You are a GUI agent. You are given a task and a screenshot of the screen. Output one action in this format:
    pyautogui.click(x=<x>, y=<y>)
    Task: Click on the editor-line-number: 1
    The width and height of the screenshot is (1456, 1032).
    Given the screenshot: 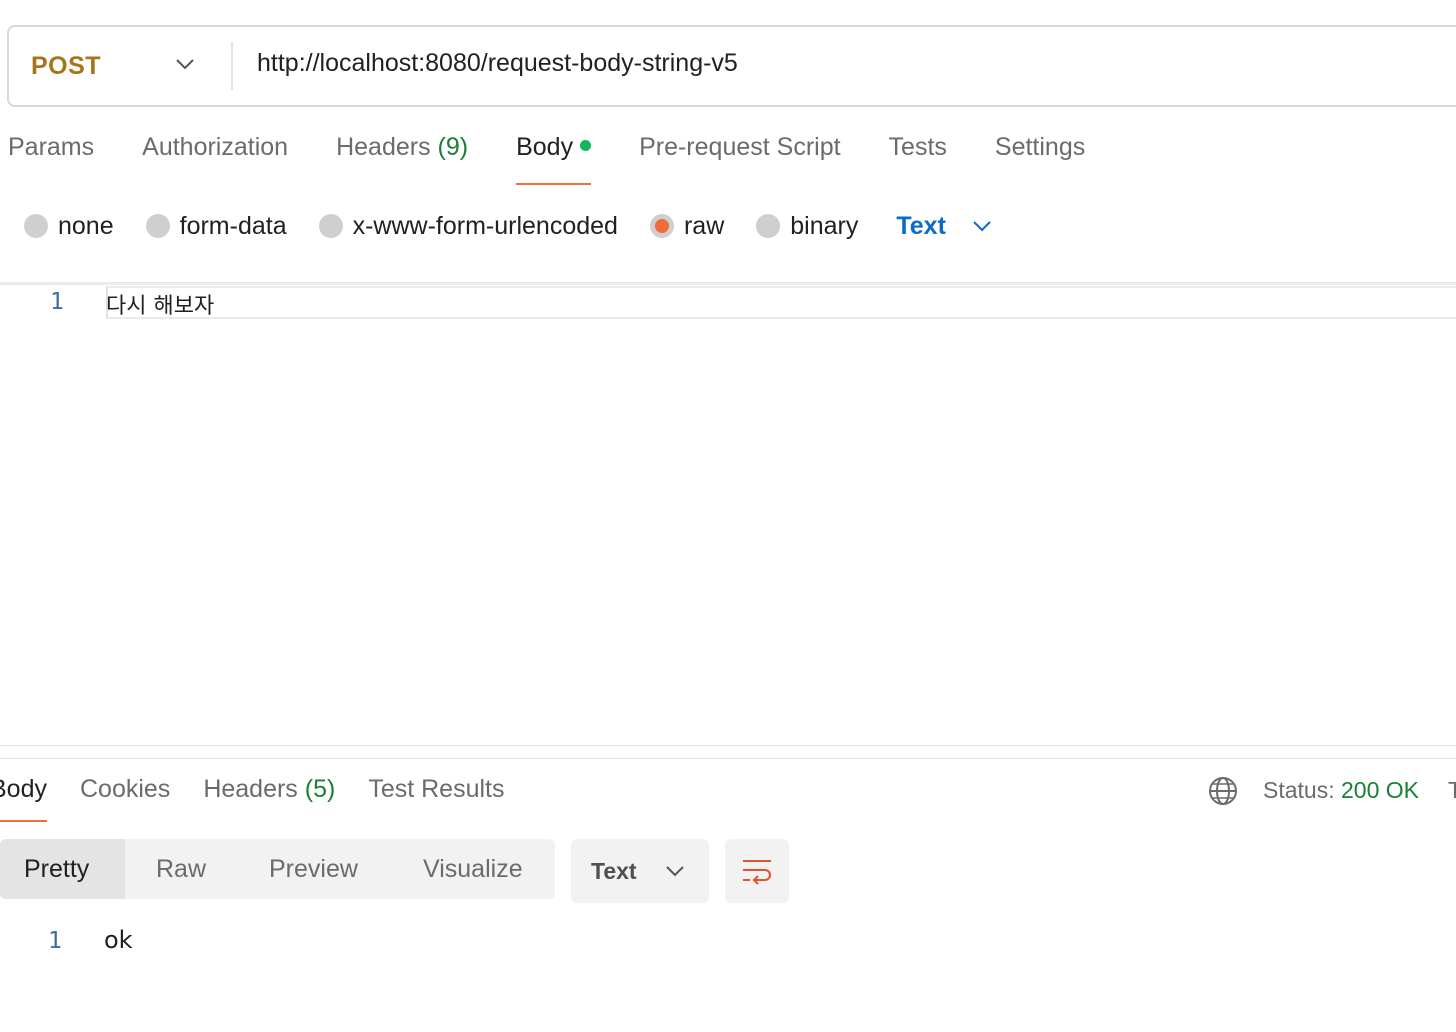 What is the action you would take?
    pyautogui.click(x=57, y=302)
    